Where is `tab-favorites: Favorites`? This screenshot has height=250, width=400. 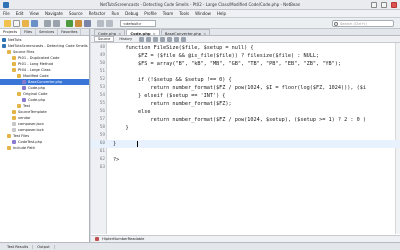 tab-favorites: Favorites is located at coordinates (70, 32).